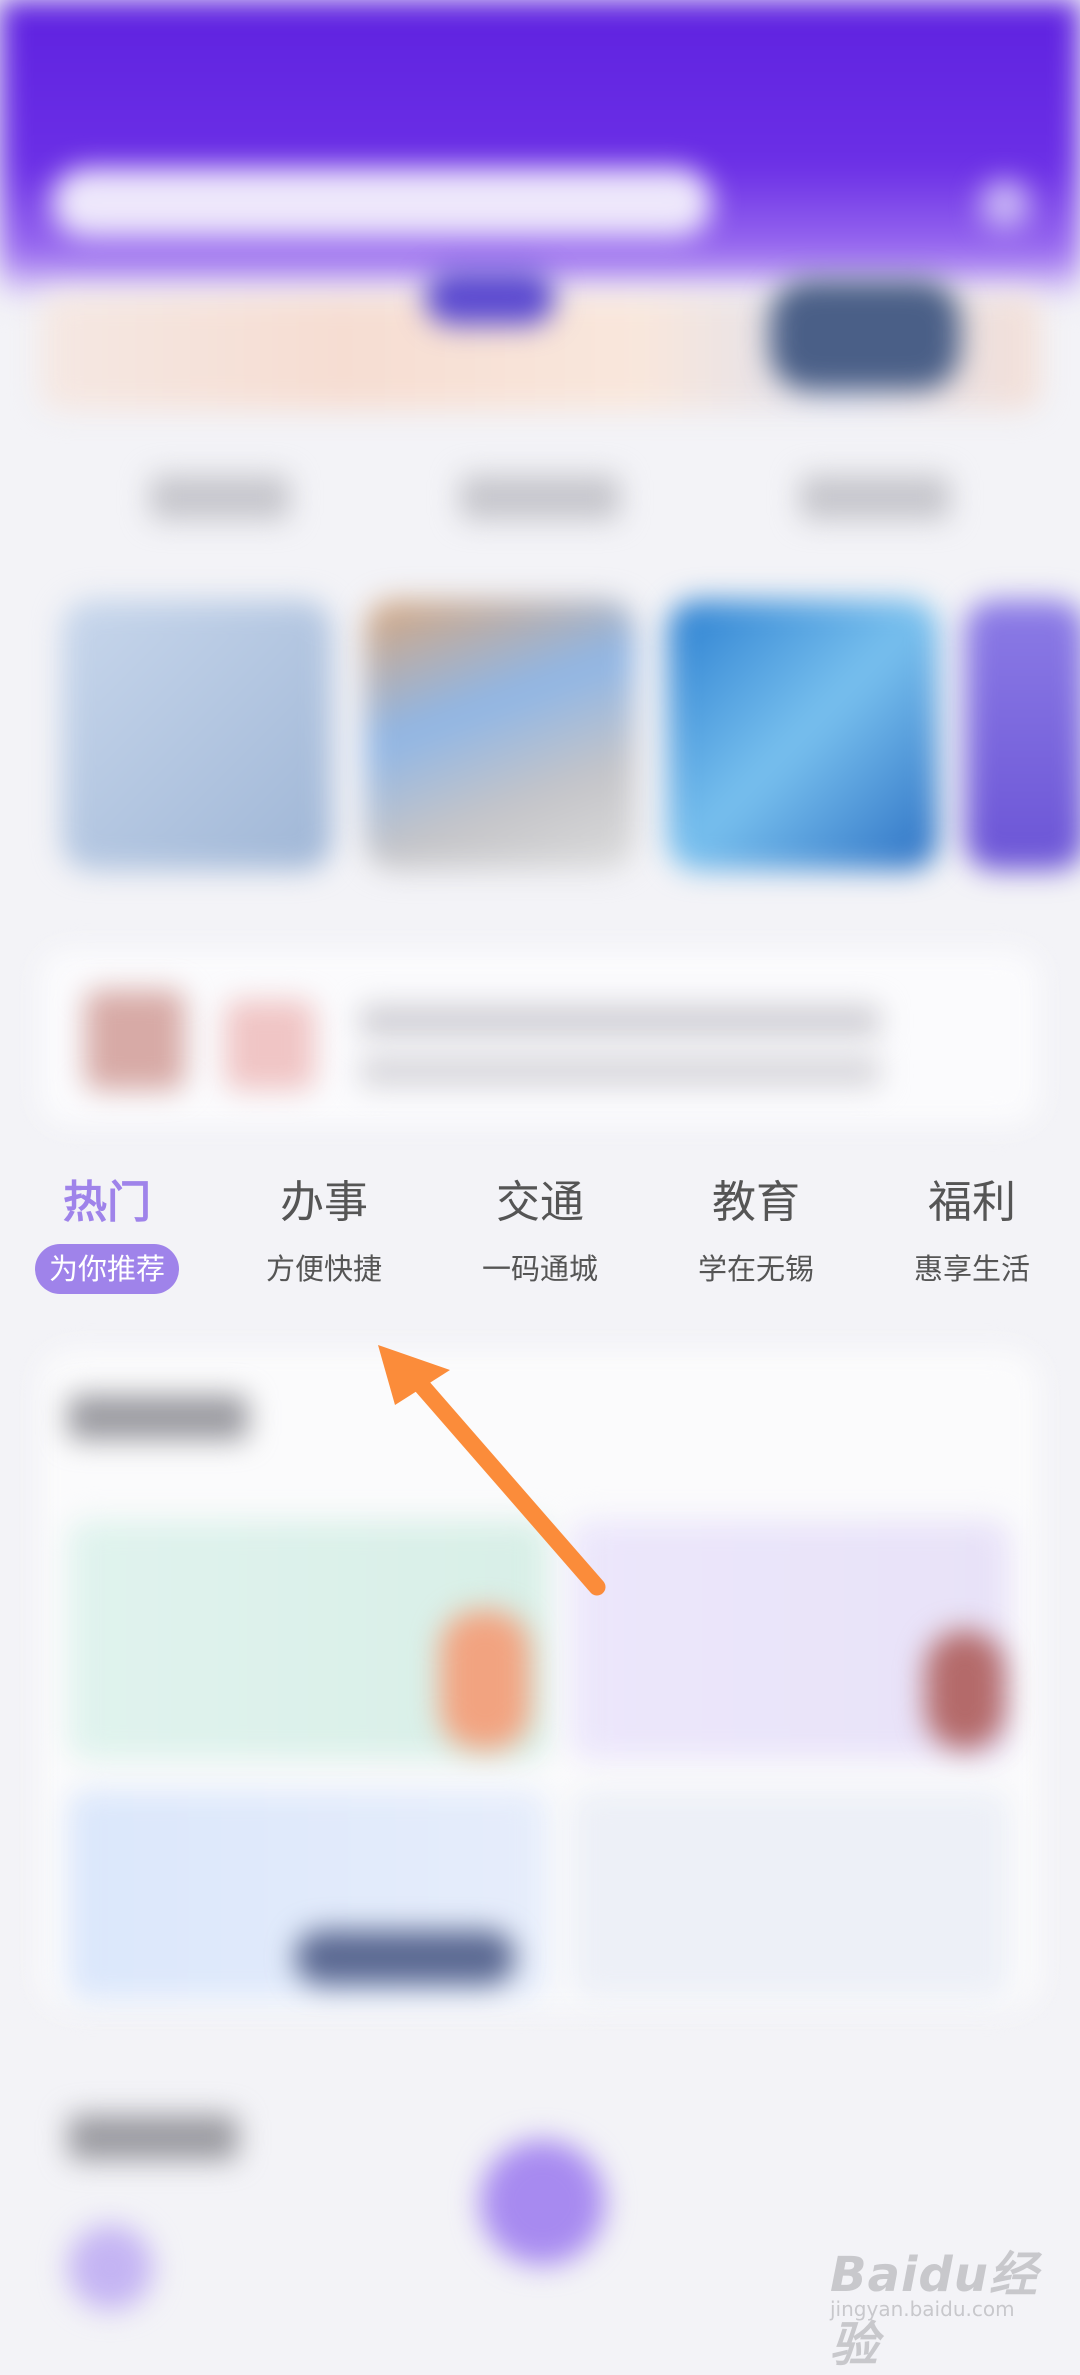  Describe the element at coordinates (540, 1232) in the screenshot. I see `tab-transport: 交通 一码通城` at that location.